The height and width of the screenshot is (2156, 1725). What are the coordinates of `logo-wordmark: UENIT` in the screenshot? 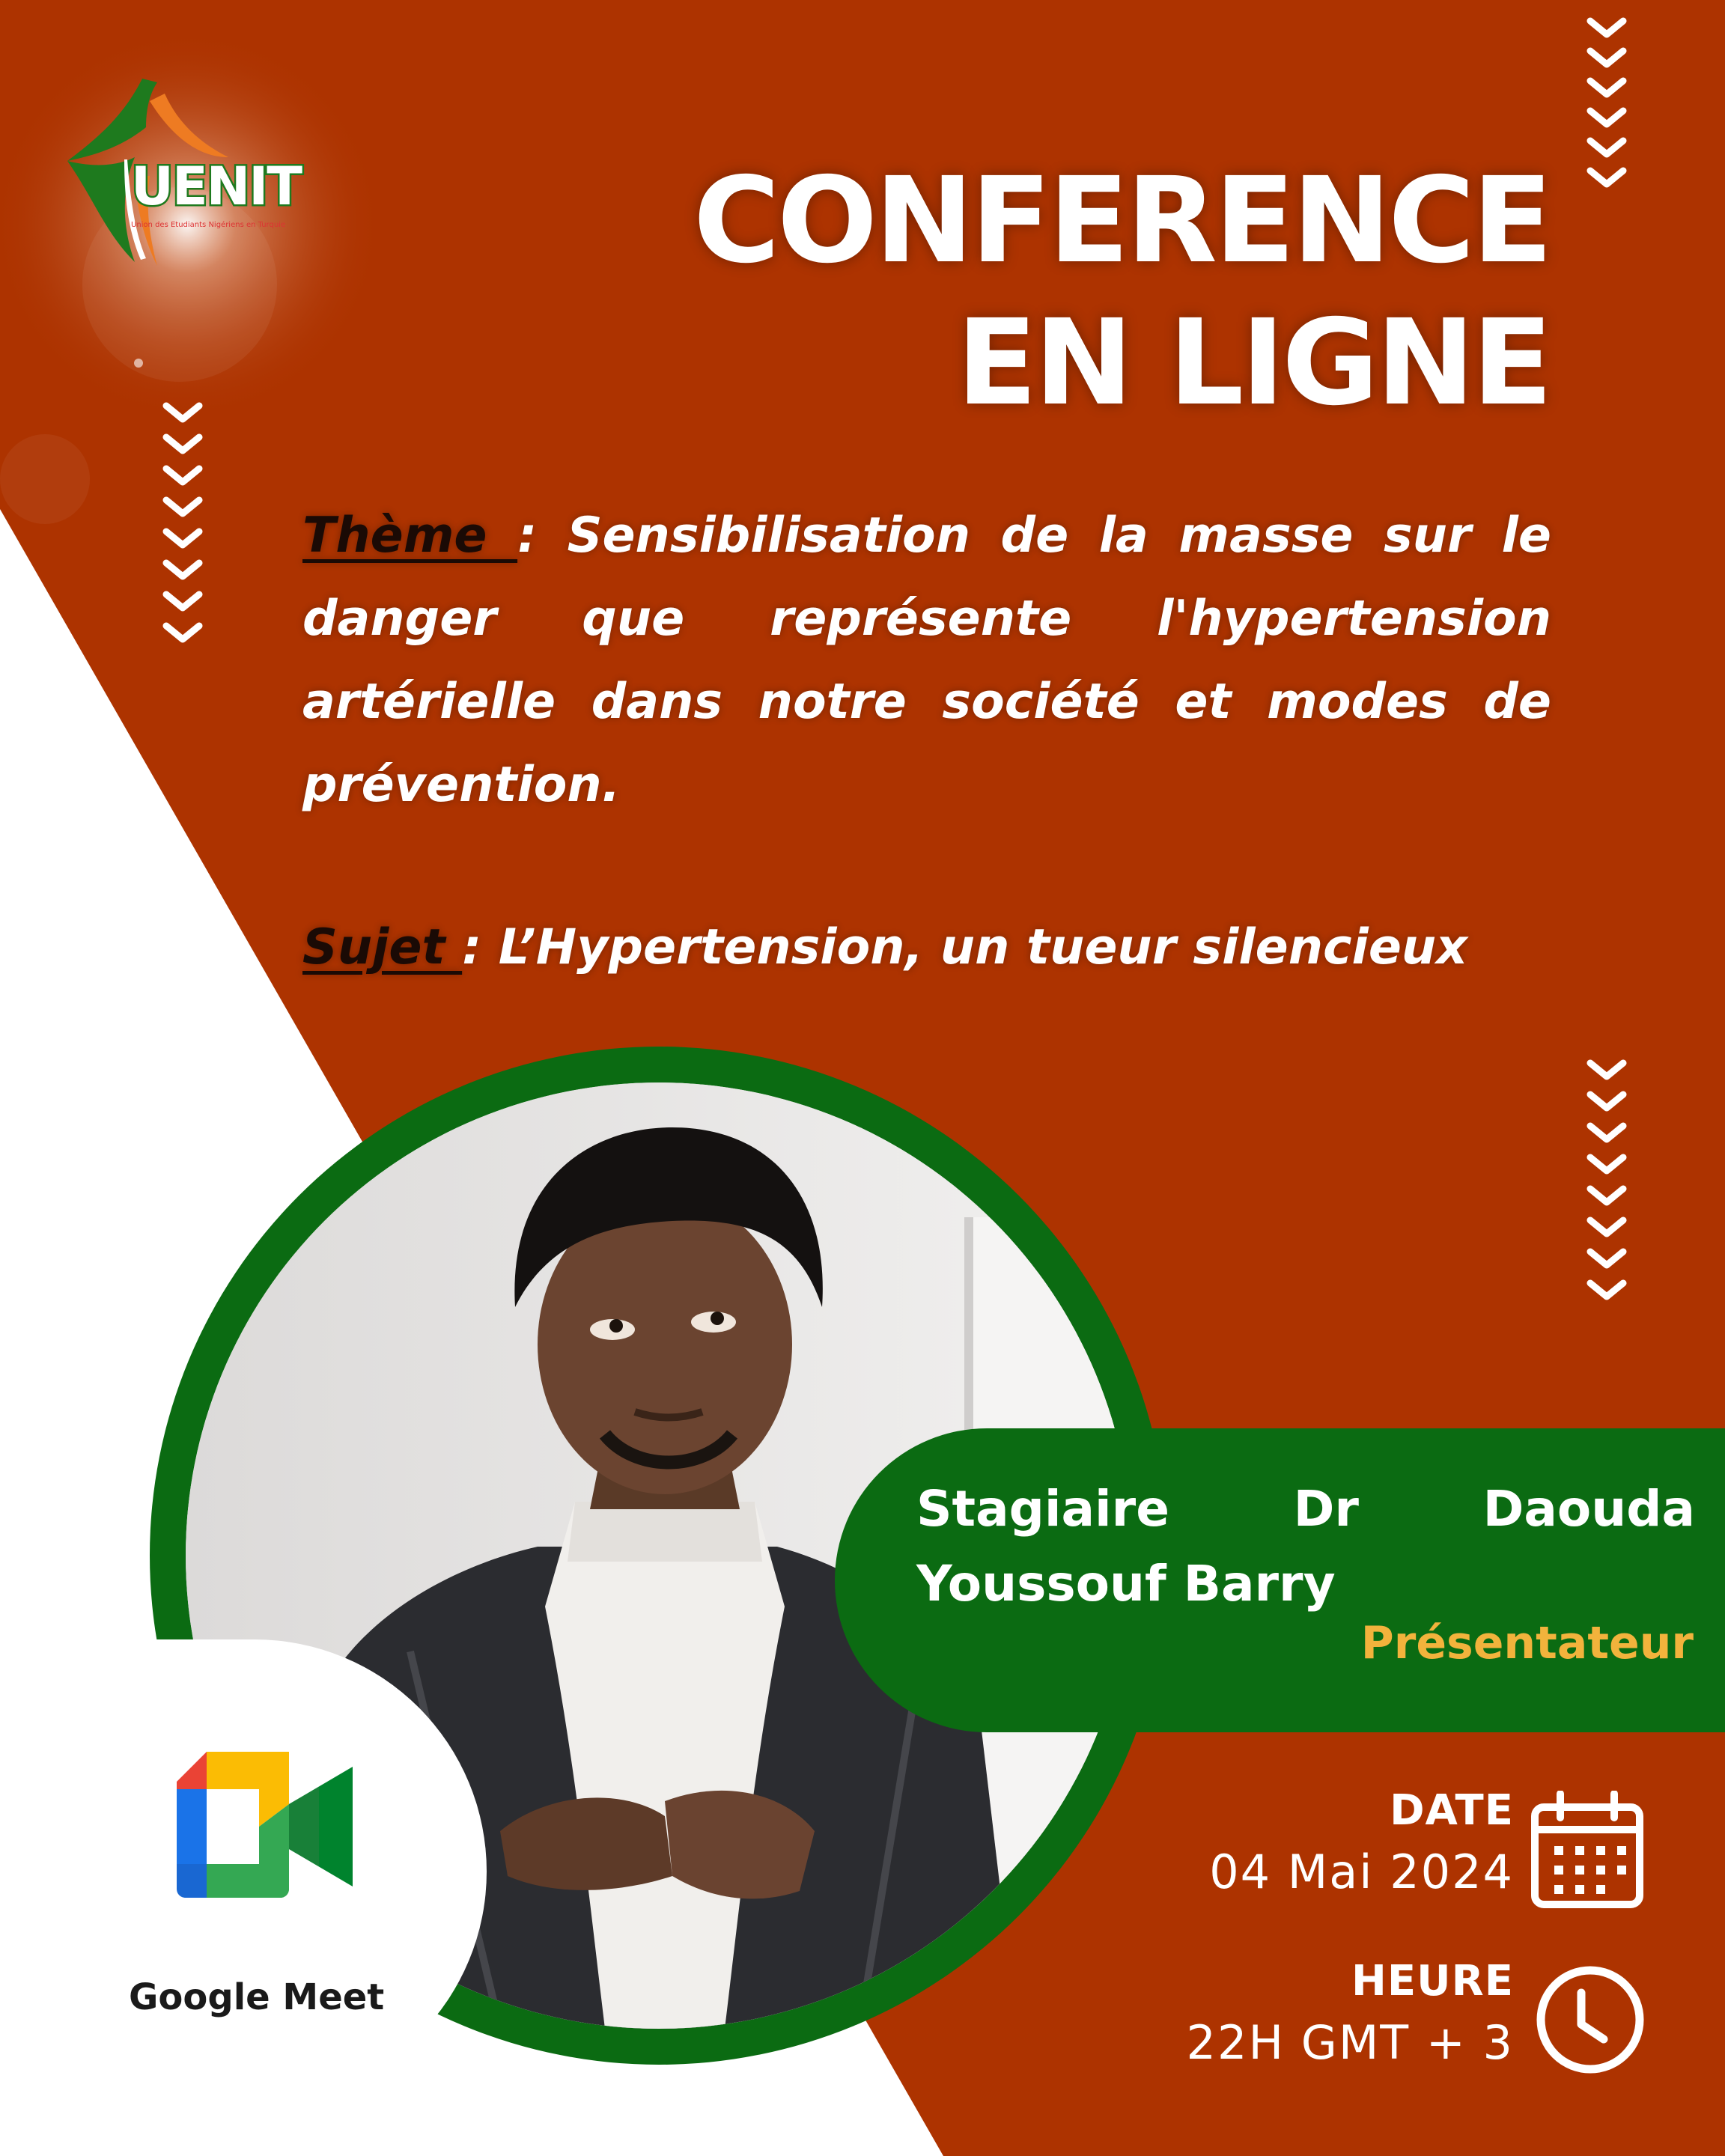 It's located at (216, 186).